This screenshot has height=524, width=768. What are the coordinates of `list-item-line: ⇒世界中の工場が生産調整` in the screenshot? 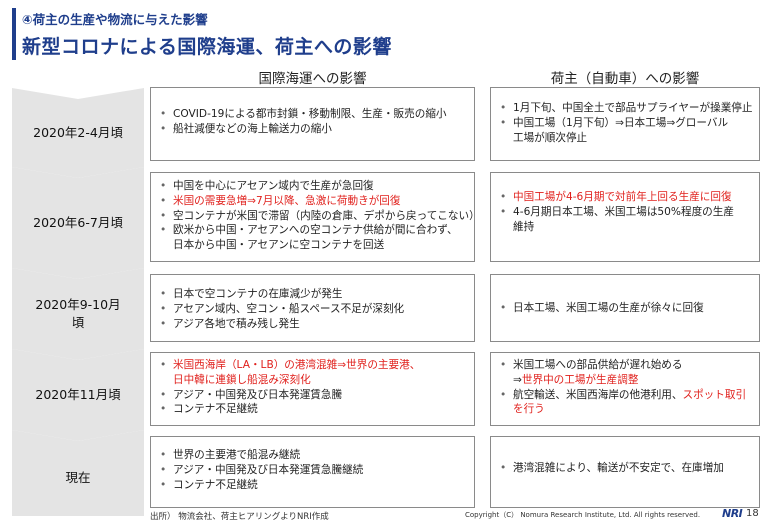 It's located at (633, 380).